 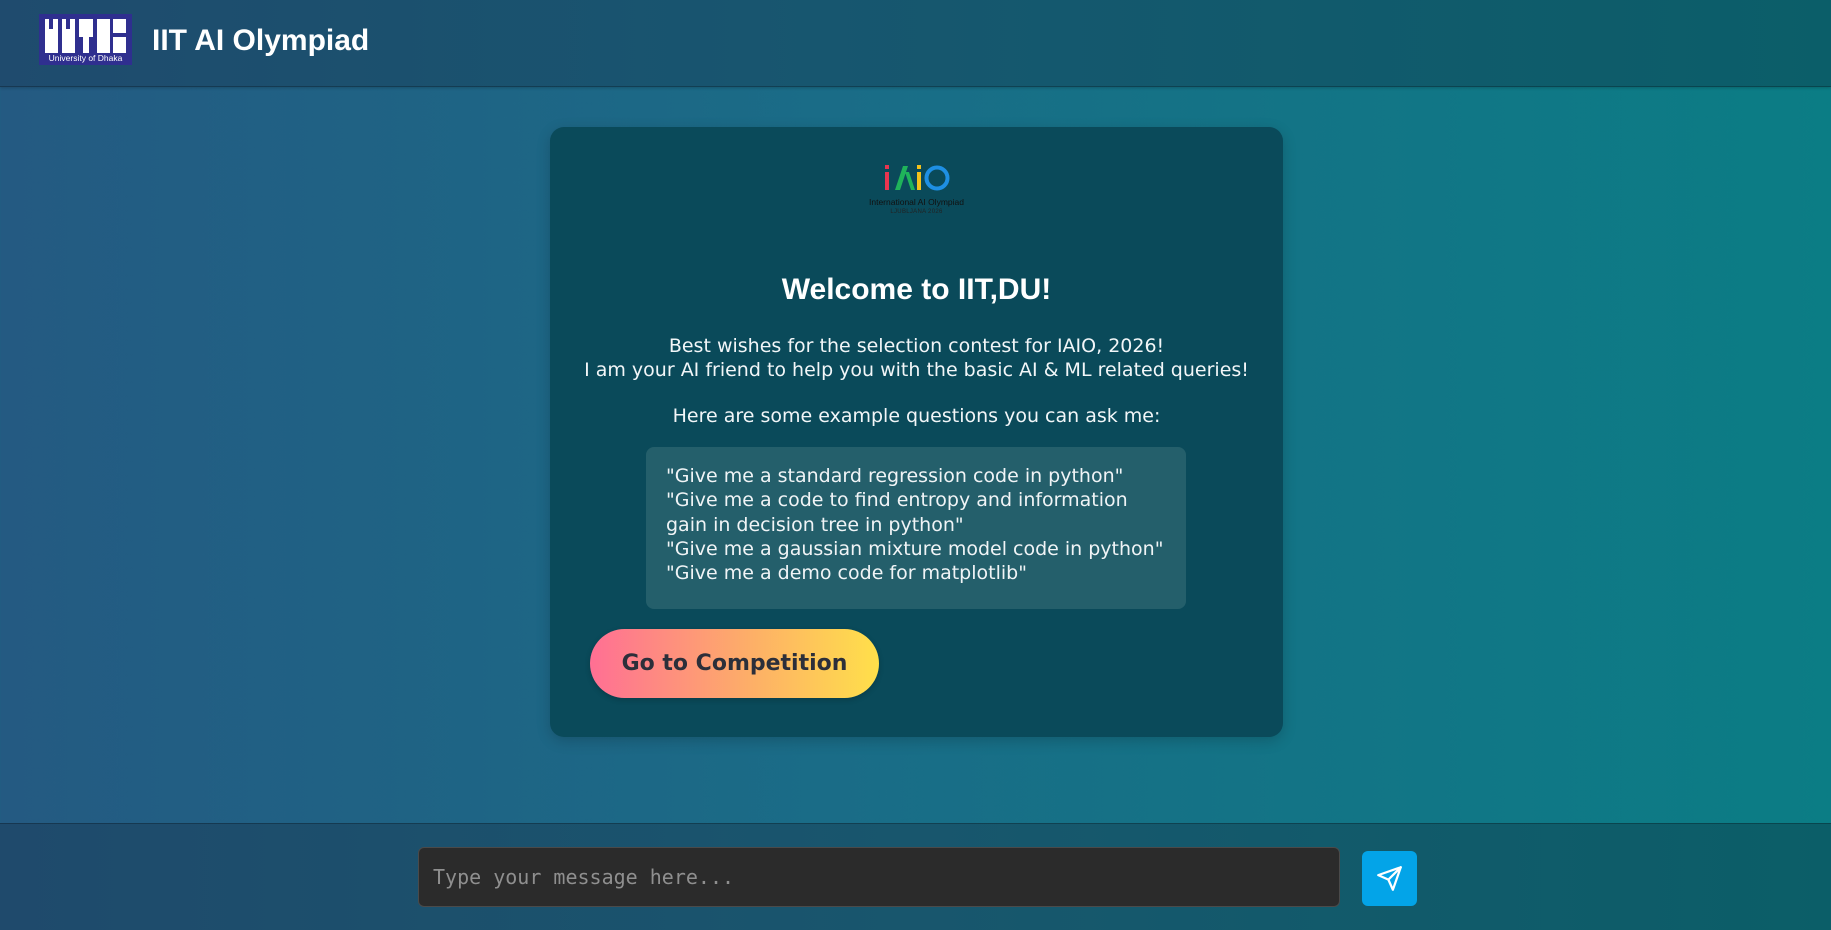 I want to click on logo-subtitle: University of Dhaka, so click(x=85, y=58).